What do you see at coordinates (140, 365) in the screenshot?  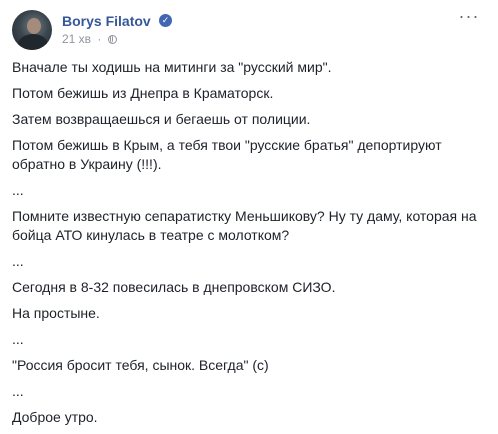 I see `post-paragraph: "Россия бросит тебя, сынок. Всегда" (с)` at bounding box center [140, 365].